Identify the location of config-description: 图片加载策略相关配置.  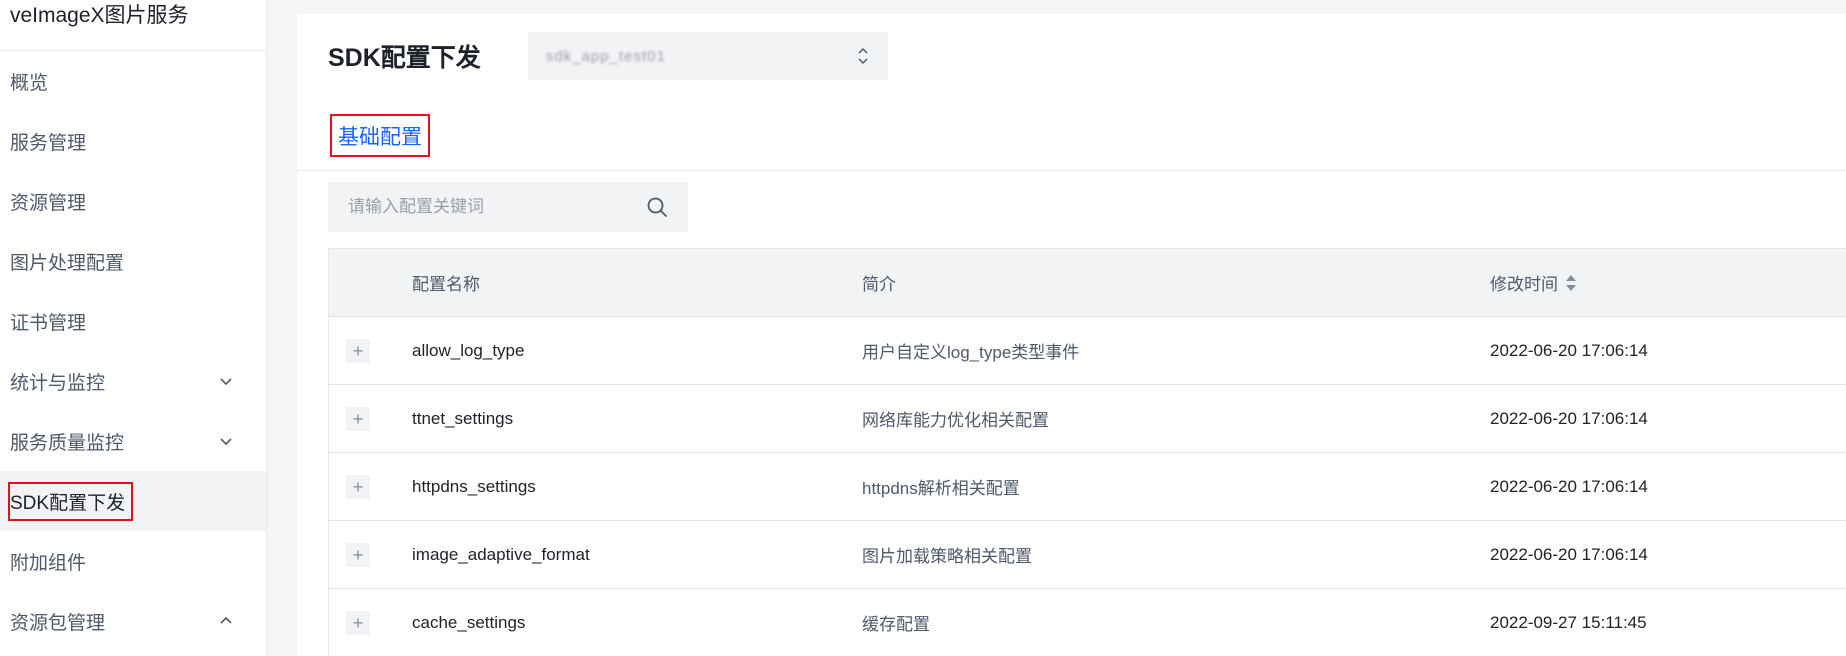
(947, 556).